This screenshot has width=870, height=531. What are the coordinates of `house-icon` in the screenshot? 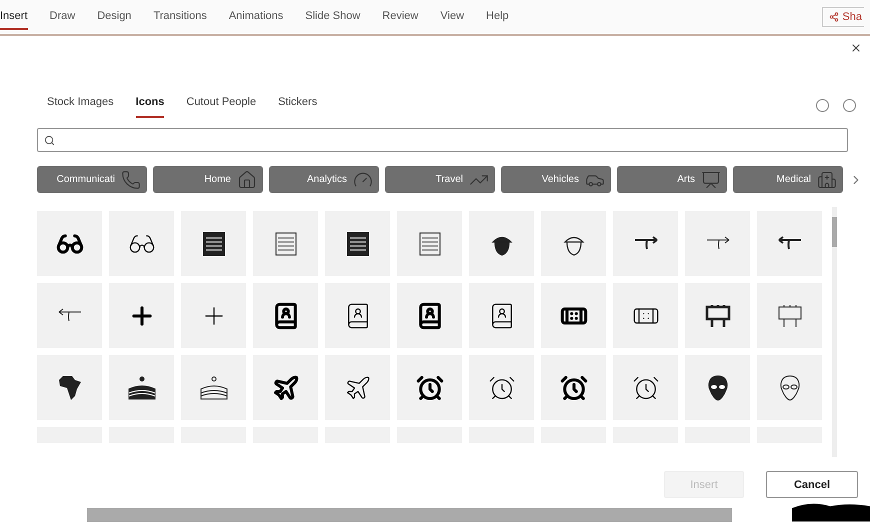 It's located at (247, 180).